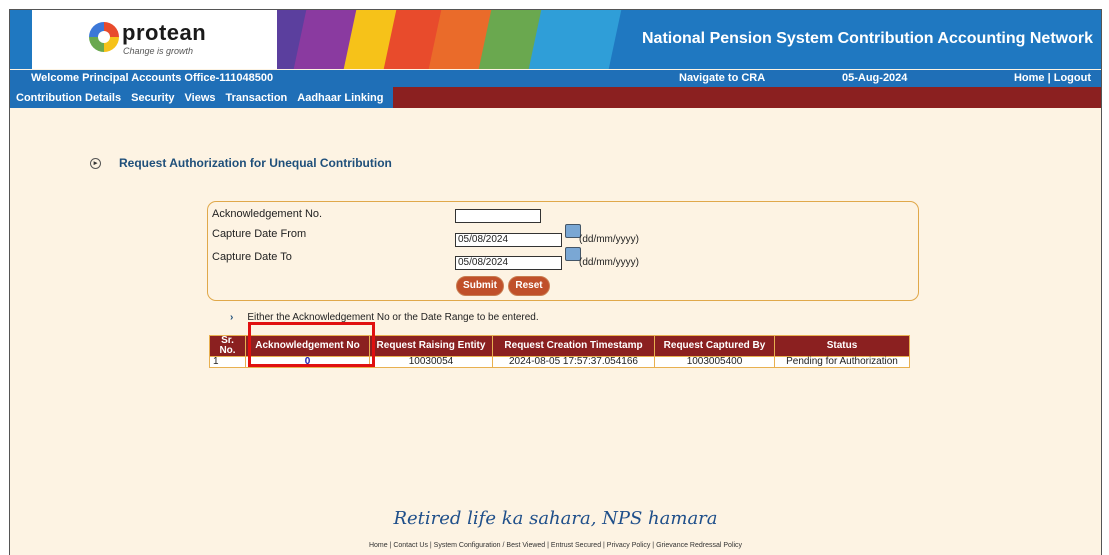 The image size is (1109, 555). Describe the element at coordinates (340, 98) in the screenshot. I see `nav-item-aadhaar-linking: Aadhaar Linking` at that location.